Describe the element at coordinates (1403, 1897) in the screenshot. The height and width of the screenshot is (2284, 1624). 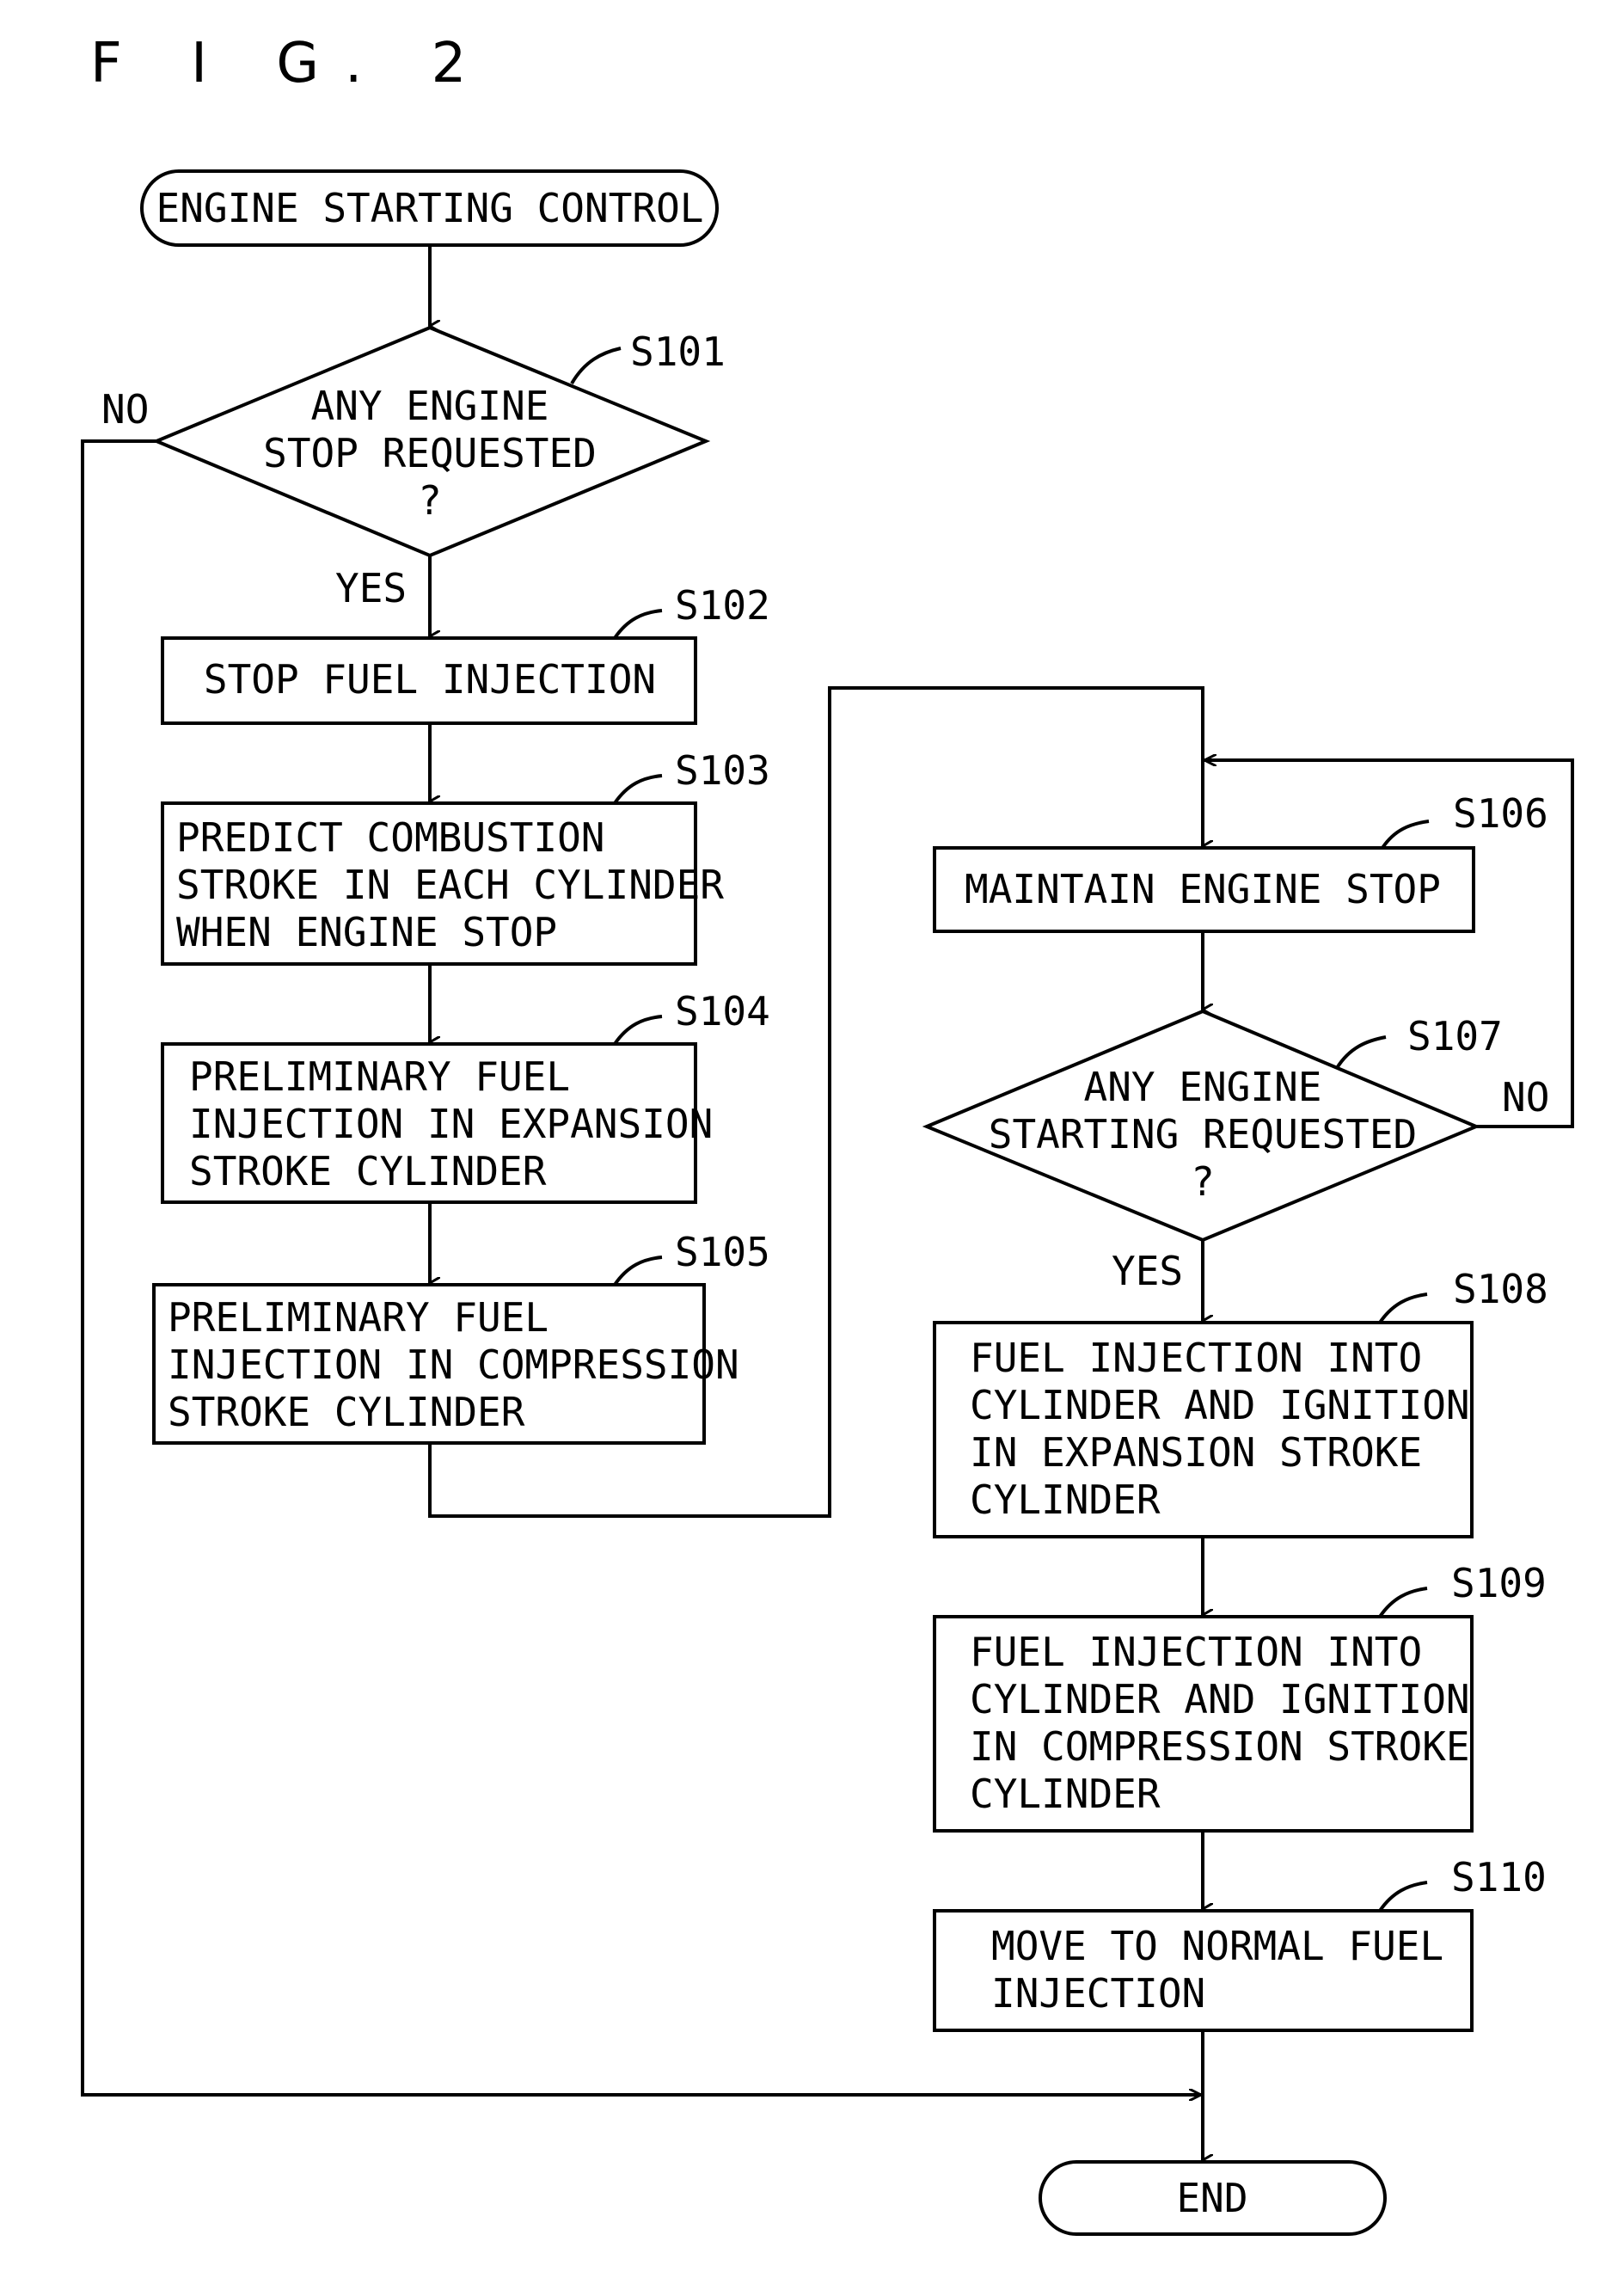
I see `s110-leader` at that location.